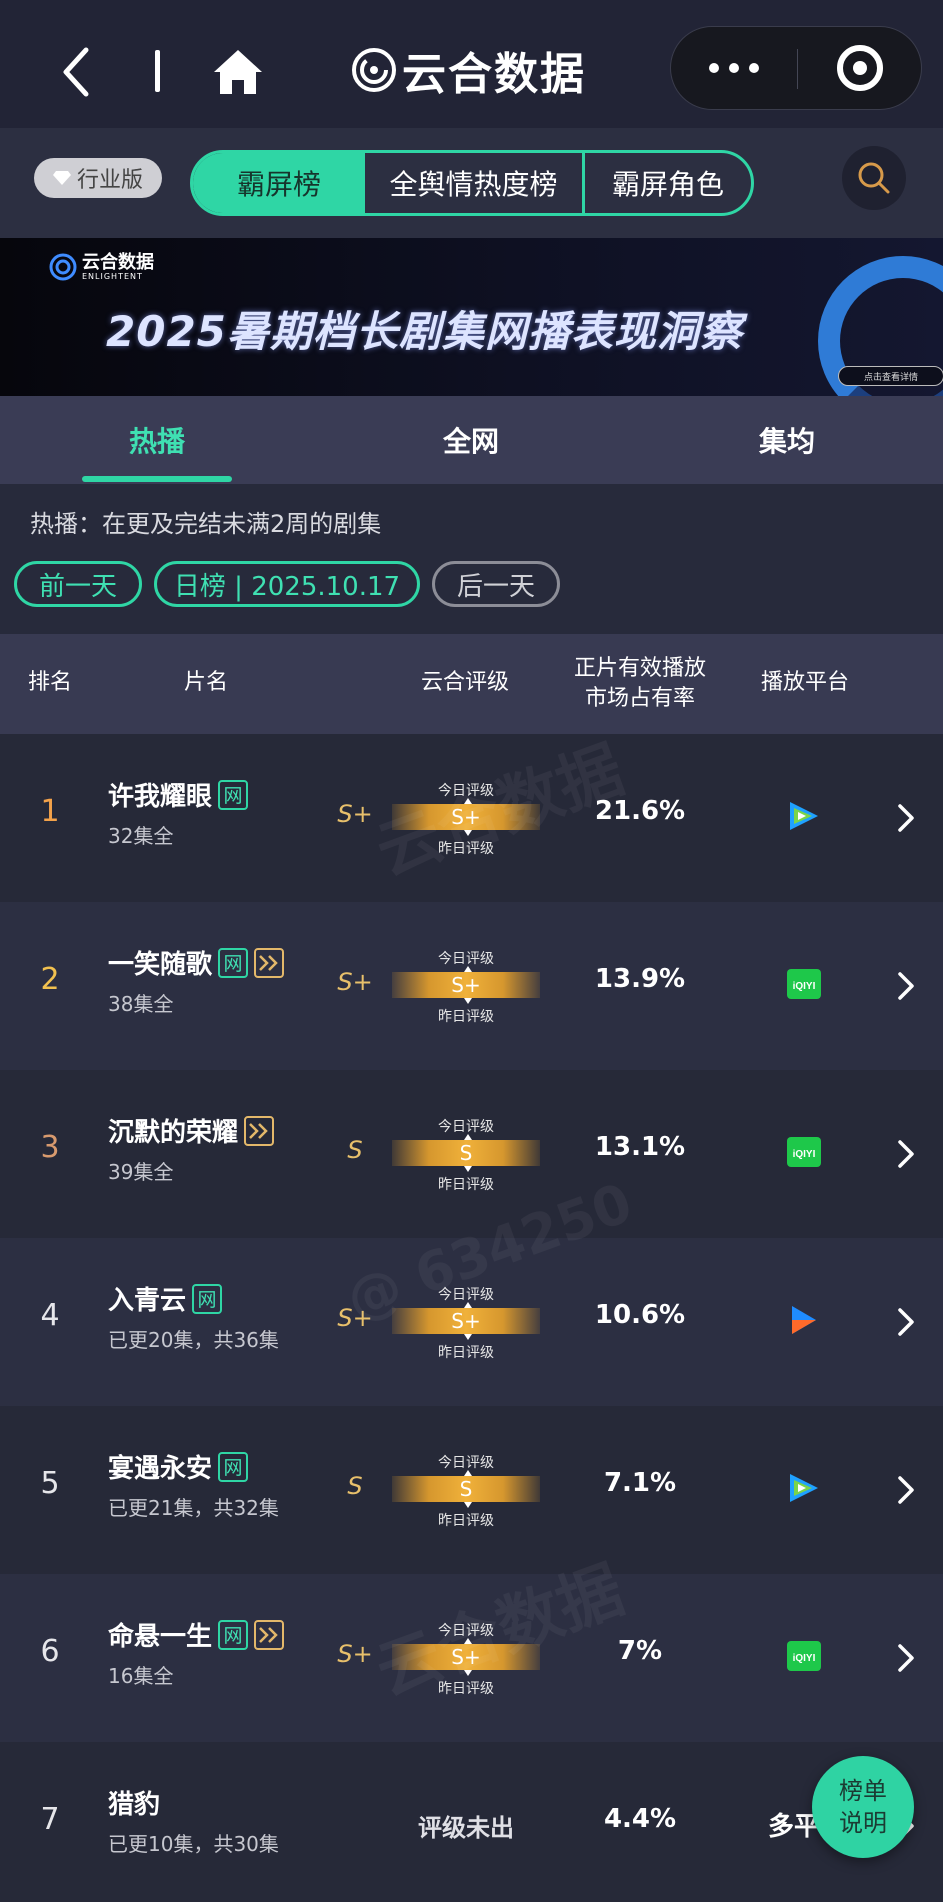  What do you see at coordinates (118, 262) in the screenshot?
I see `banner-logo-text: 云合数据` at bounding box center [118, 262].